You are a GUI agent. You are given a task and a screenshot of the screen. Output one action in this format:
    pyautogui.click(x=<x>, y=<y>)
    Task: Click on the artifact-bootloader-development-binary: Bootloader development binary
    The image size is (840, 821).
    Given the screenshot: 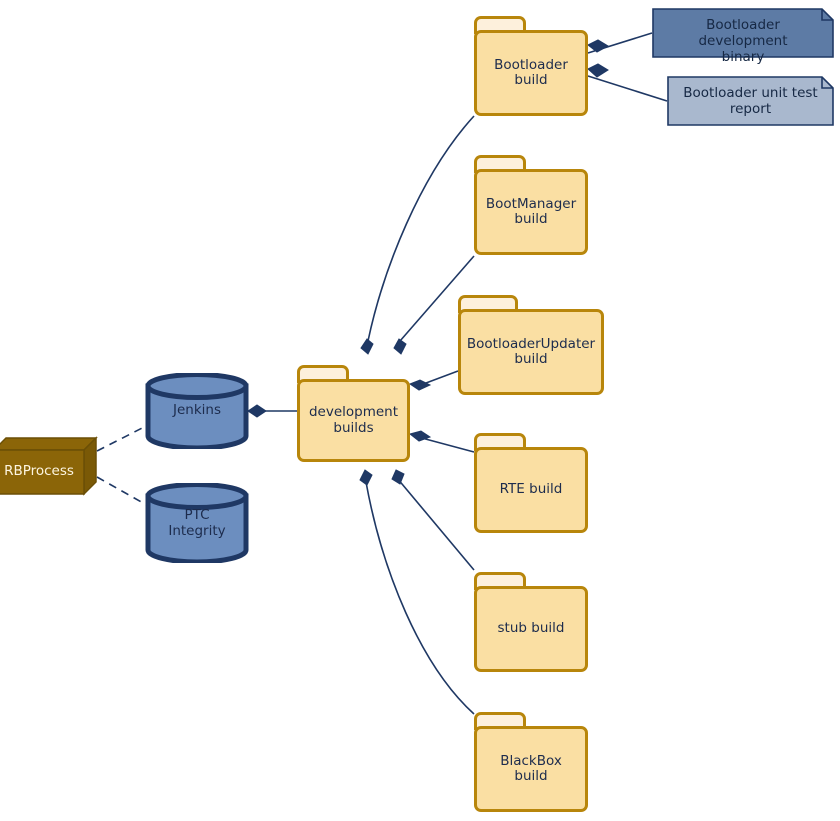 What is the action you would take?
    pyautogui.click(x=743, y=36)
    